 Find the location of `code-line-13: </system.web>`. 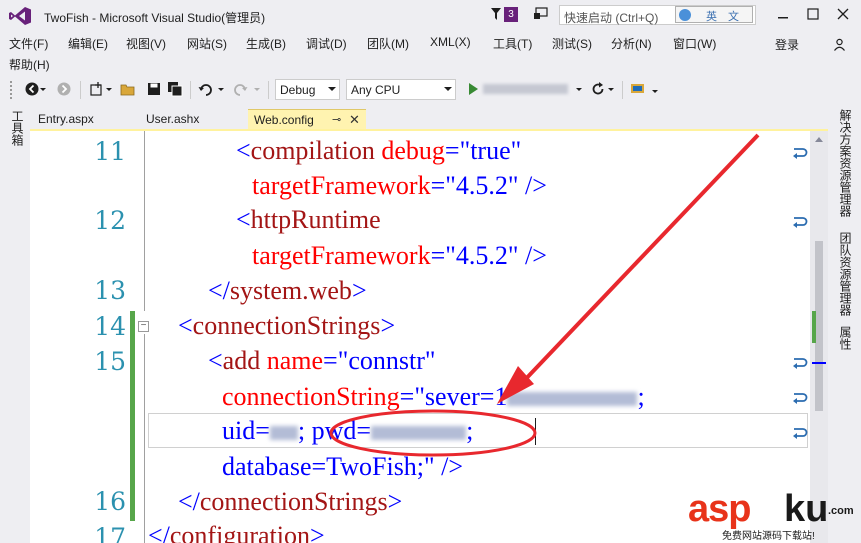

code-line-13: </system.web> is located at coordinates (287, 290).